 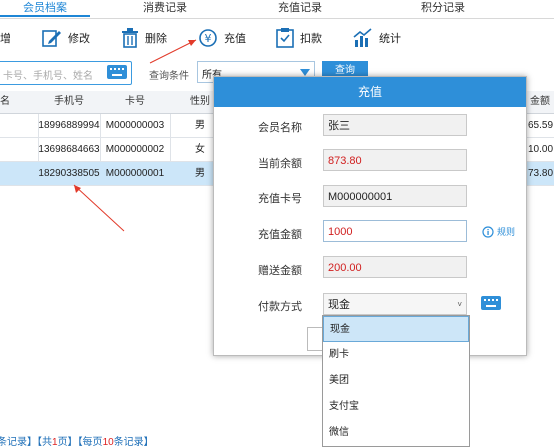 I want to click on balance-label: 当前余额, so click(x=280, y=164).